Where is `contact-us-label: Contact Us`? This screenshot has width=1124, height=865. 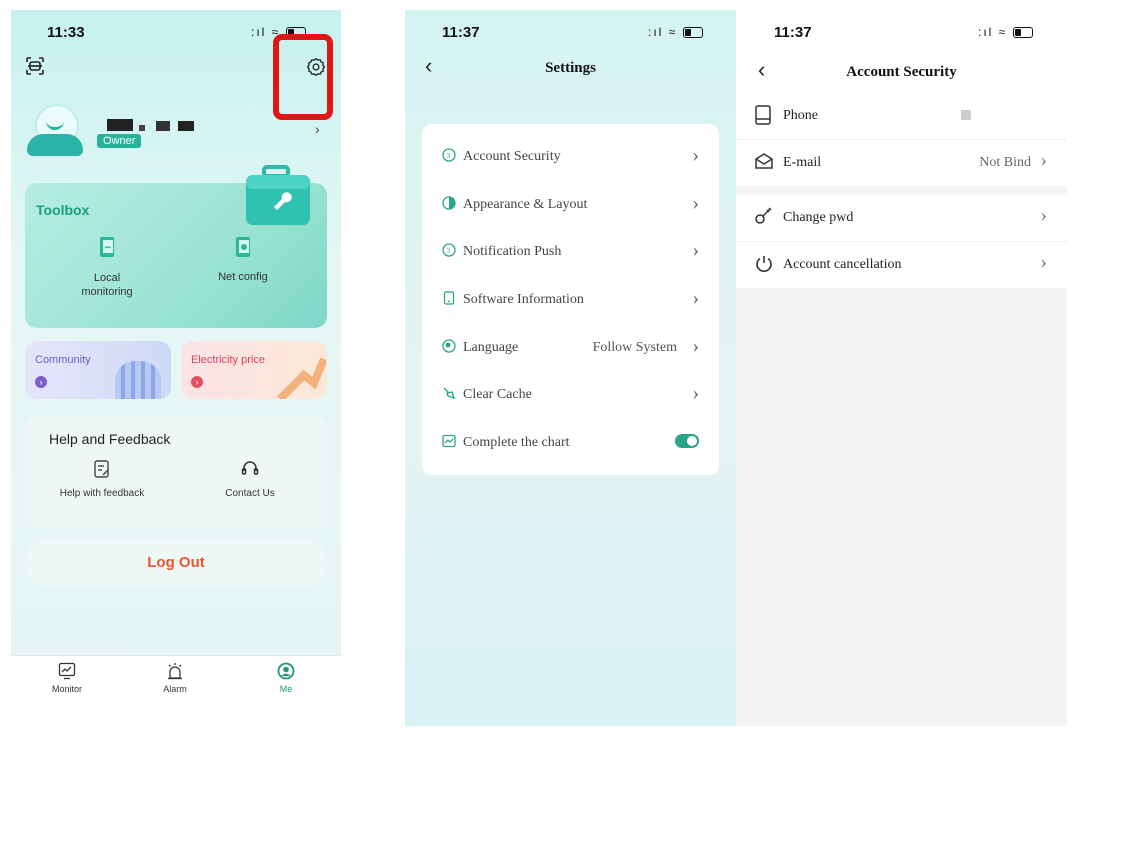
contact-us-label: Contact Us is located at coordinates (250, 493).